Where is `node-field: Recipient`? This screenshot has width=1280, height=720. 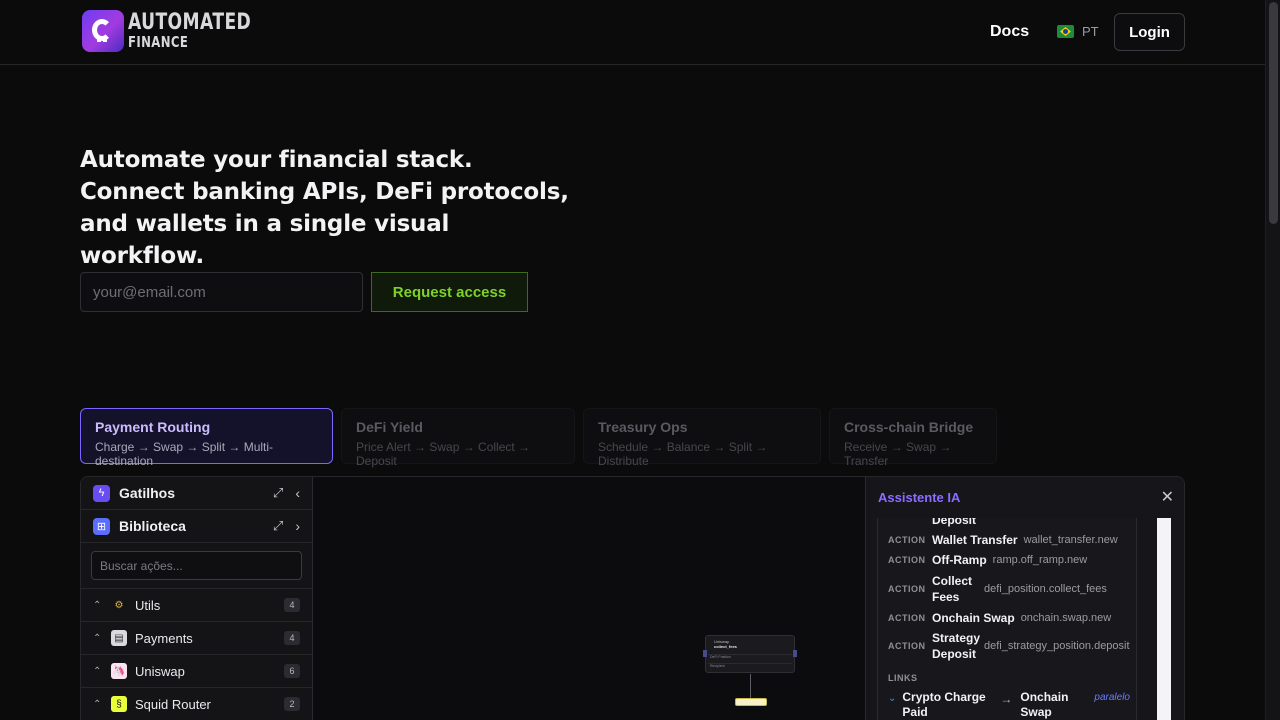
node-field: Recipient is located at coordinates (750, 667).